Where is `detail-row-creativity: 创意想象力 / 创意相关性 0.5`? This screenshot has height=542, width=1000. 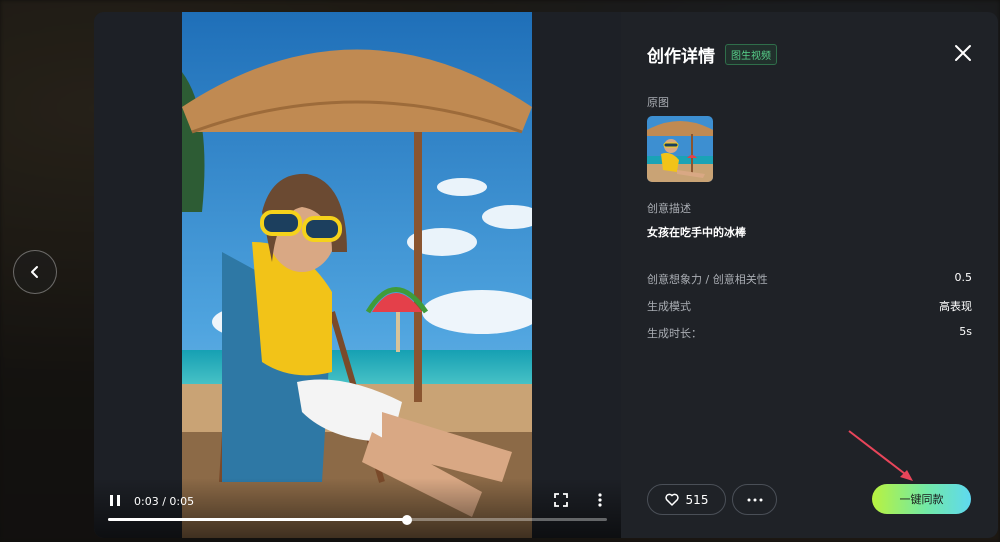 detail-row-creativity: 创意想象力 / 创意相关性 0.5 is located at coordinates (809, 279).